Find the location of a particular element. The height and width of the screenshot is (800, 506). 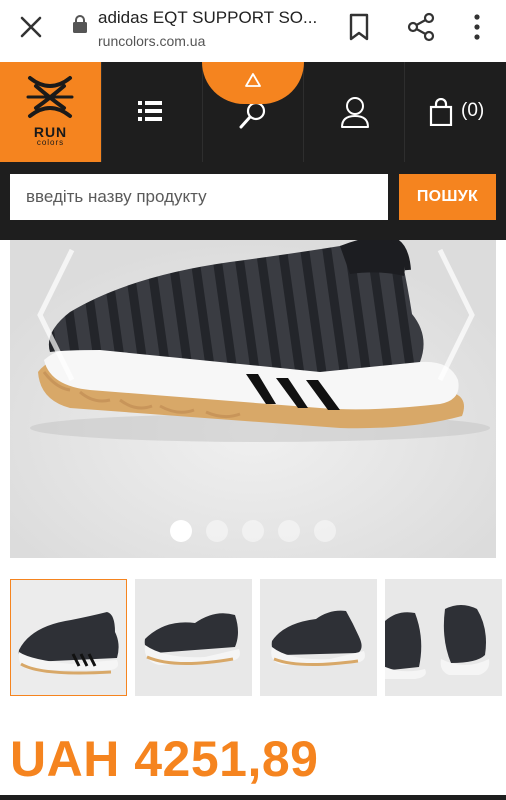

lock-icon is located at coordinates (80, 24).